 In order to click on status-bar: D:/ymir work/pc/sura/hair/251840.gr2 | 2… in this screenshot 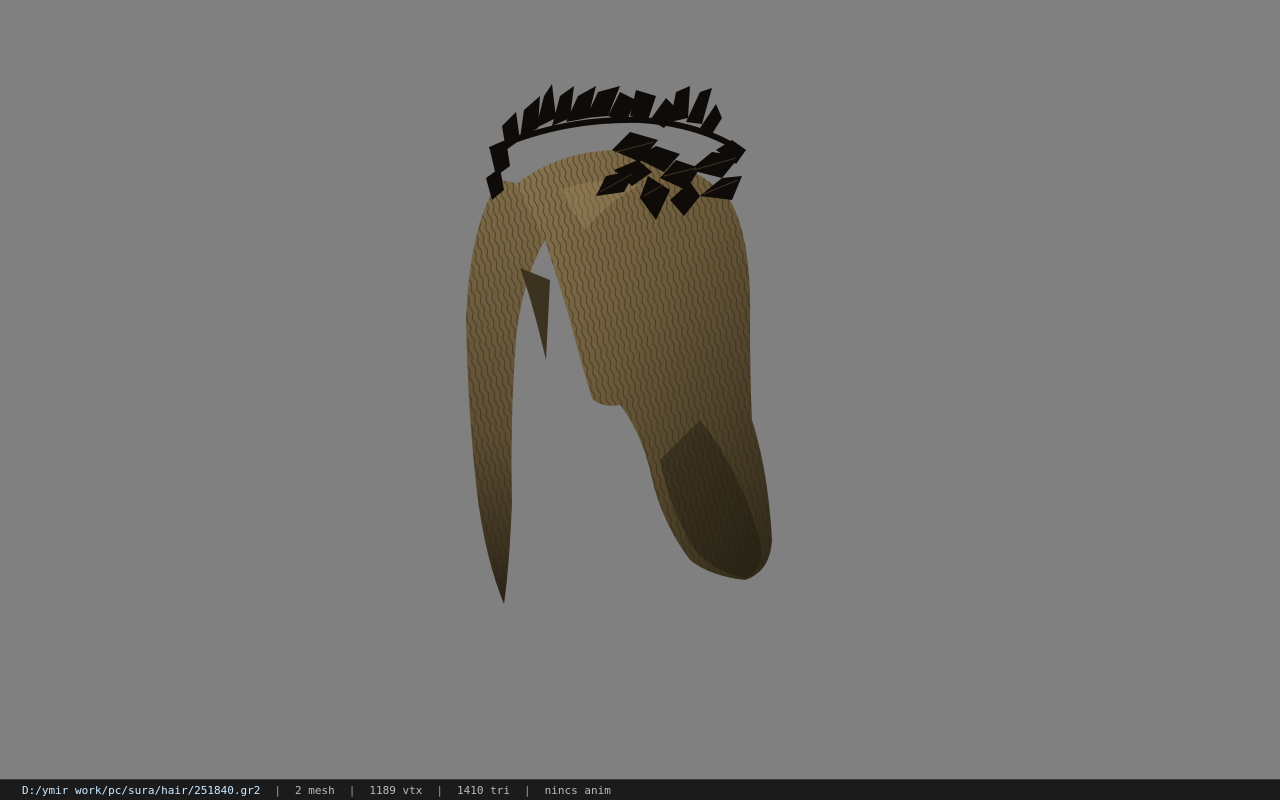, I will do `click(640, 789)`.